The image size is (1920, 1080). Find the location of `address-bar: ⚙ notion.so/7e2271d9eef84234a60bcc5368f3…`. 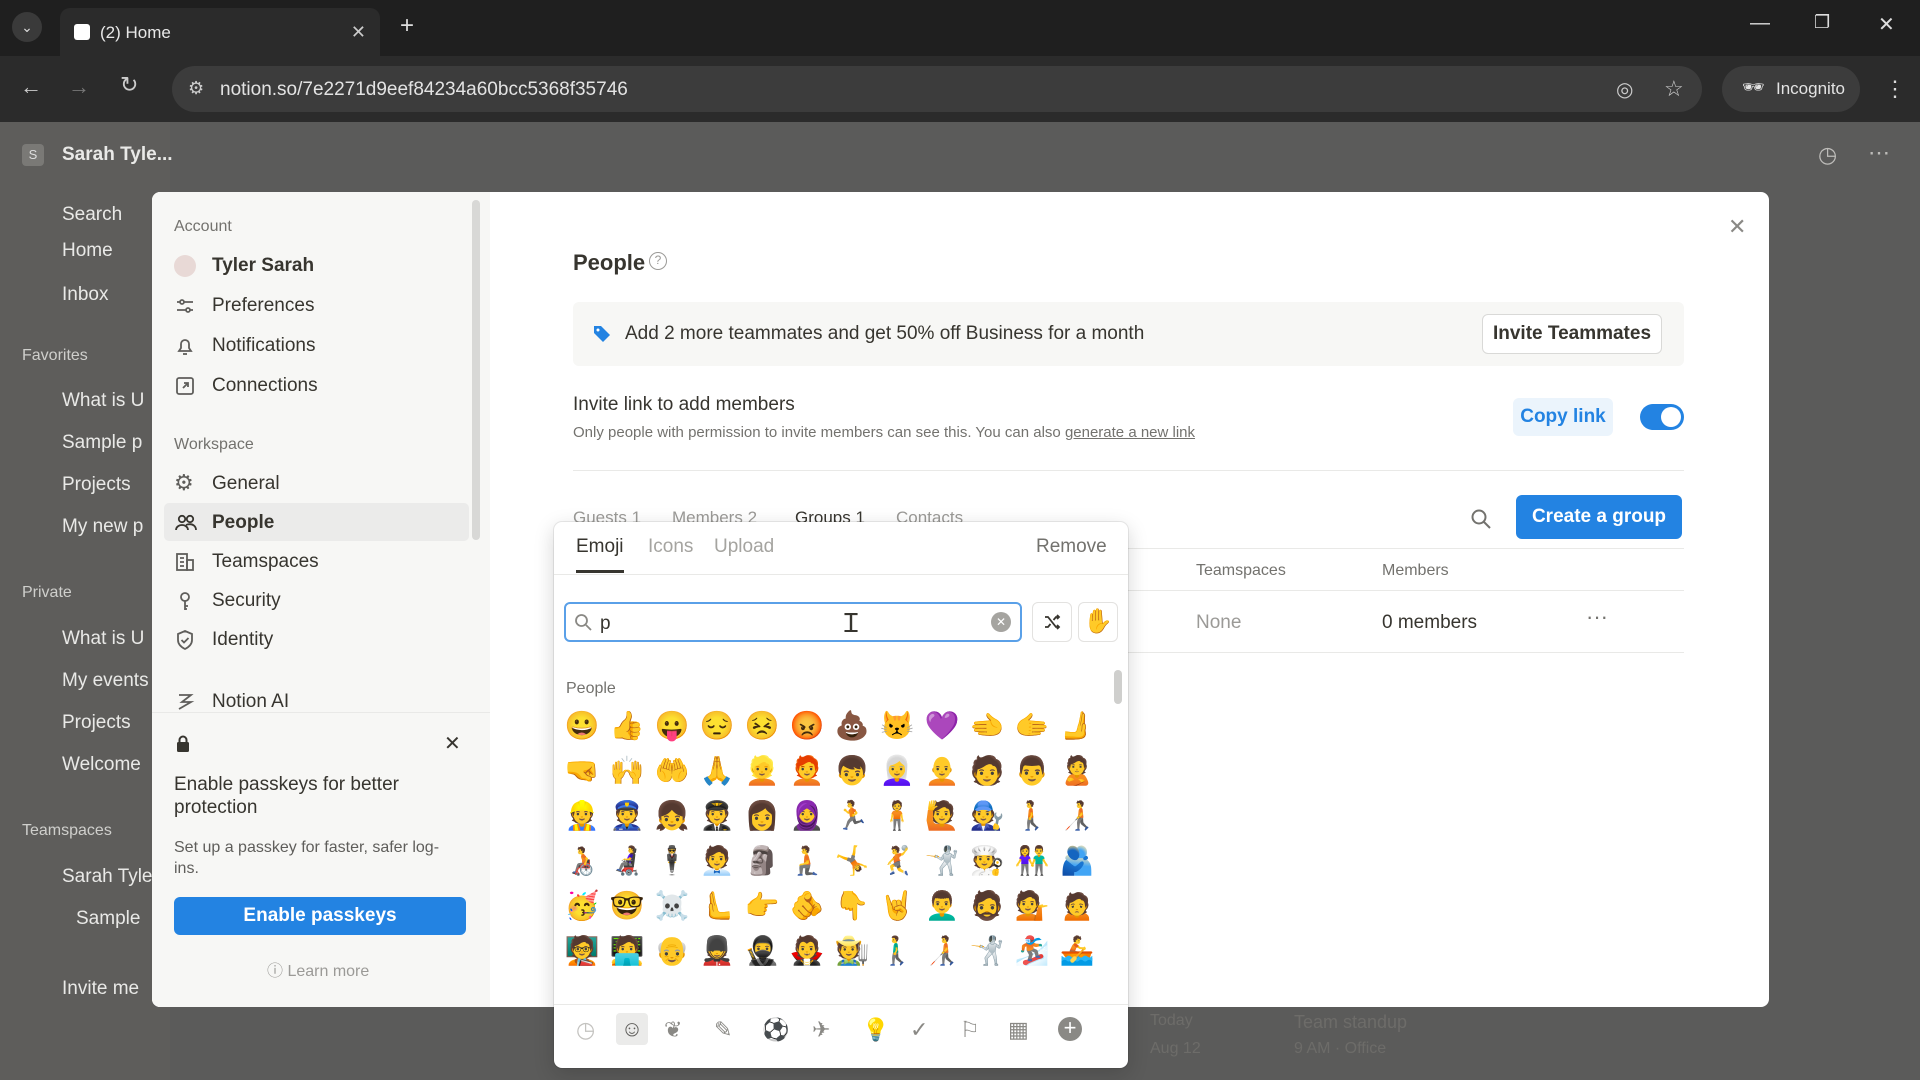

address-bar: ⚙ notion.so/7e2271d9eef84234a60bcc5368f3… is located at coordinates (937, 89).